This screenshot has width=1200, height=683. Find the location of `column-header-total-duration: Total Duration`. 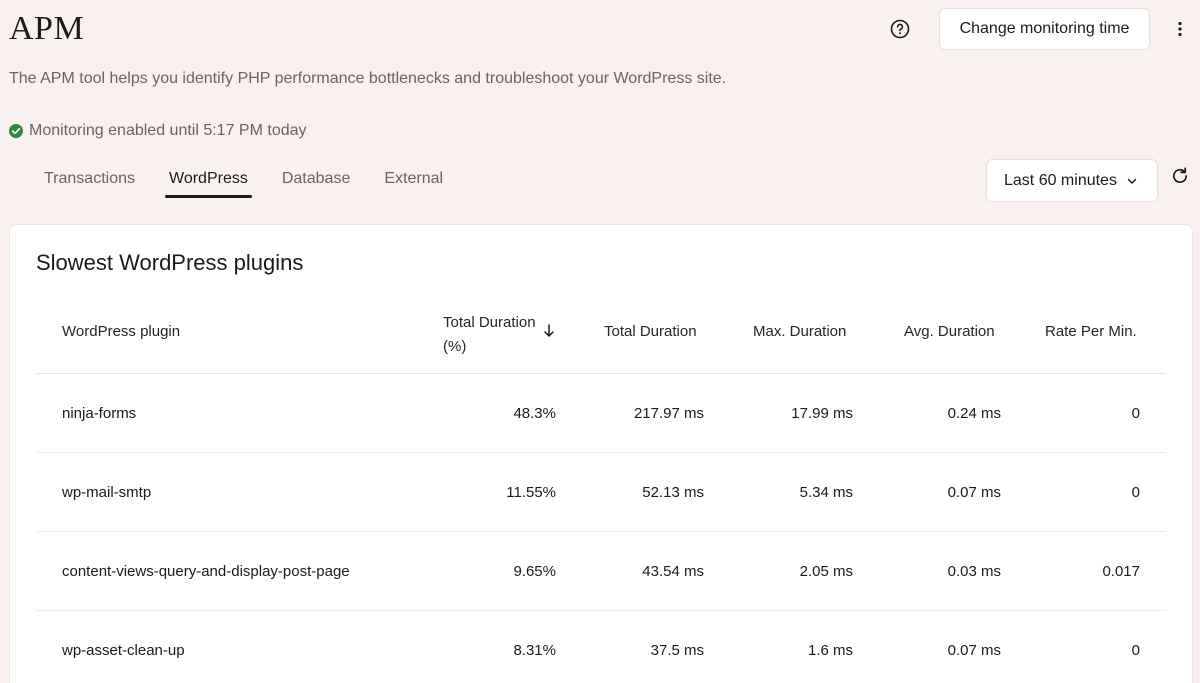

column-header-total-duration: Total Duration is located at coordinates (650, 331).